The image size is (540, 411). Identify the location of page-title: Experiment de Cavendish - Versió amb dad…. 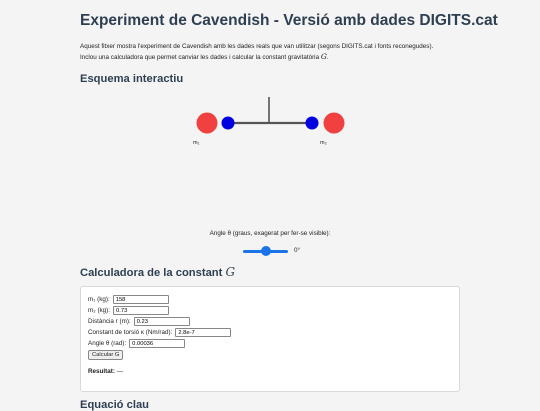
(289, 20).